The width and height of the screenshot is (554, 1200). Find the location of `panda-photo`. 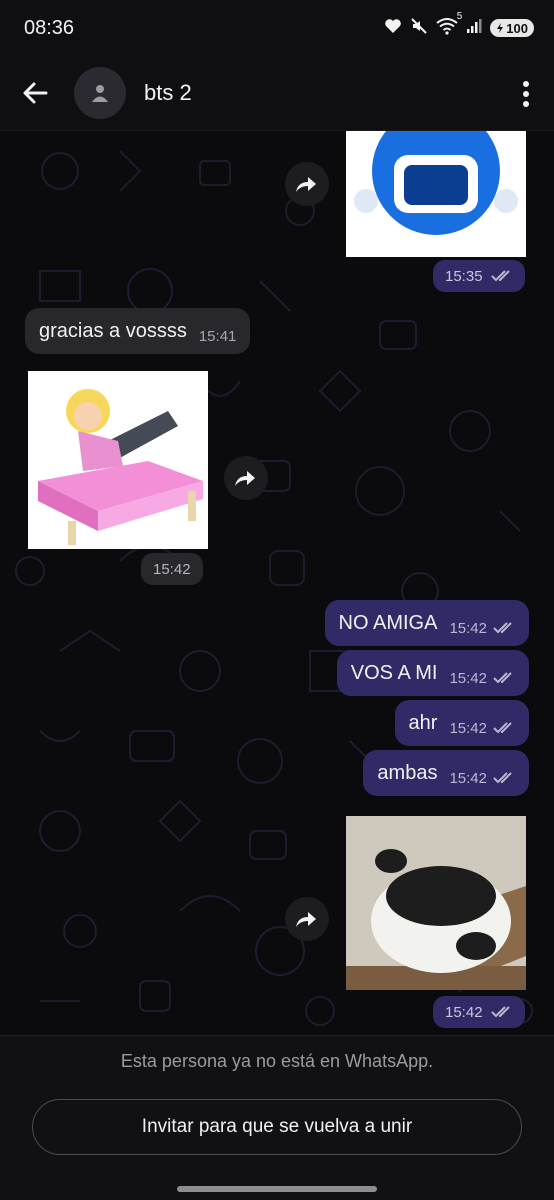

panda-photo is located at coordinates (436, 903).